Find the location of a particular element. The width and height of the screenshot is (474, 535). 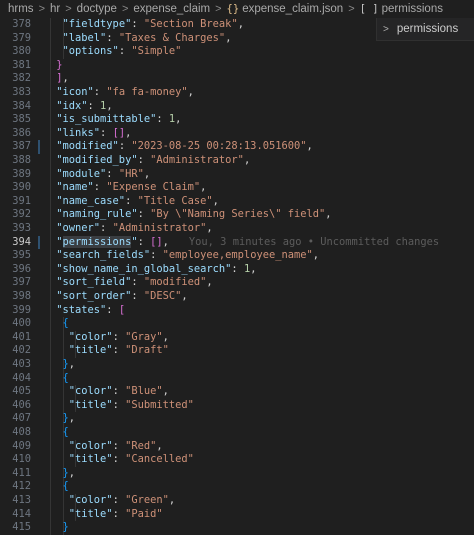

line-number: 415 is located at coordinates (21, 527).